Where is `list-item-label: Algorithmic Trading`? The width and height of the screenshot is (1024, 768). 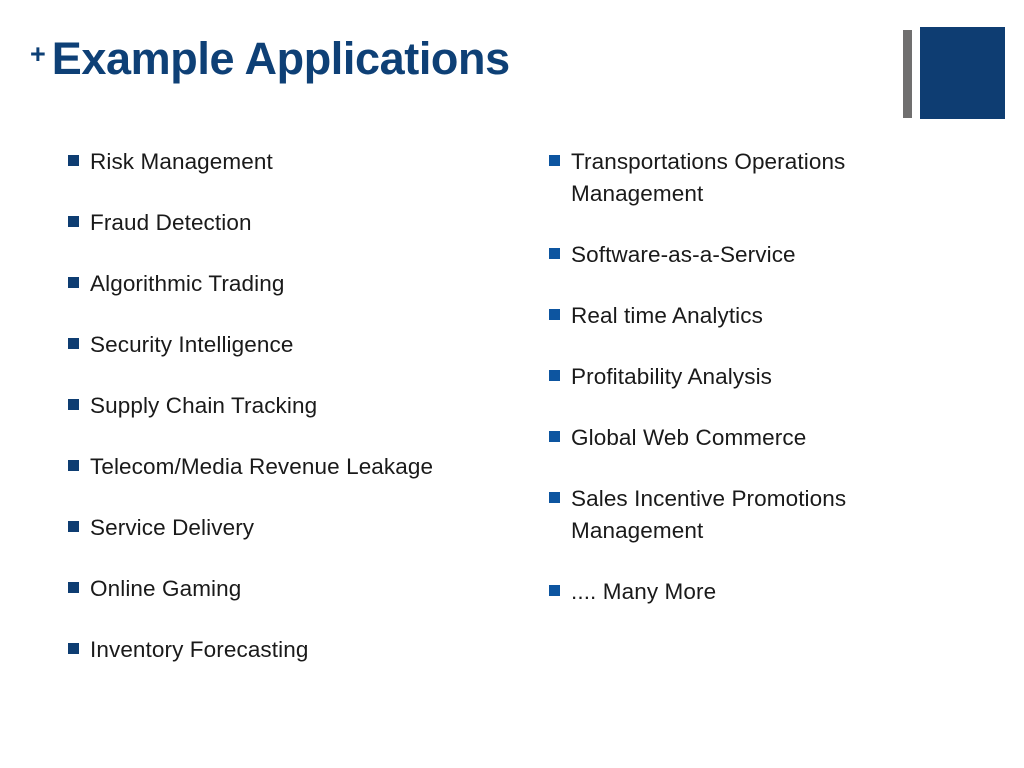 list-item-label: Algorithmic Trading is located at coordinates (187, 283).